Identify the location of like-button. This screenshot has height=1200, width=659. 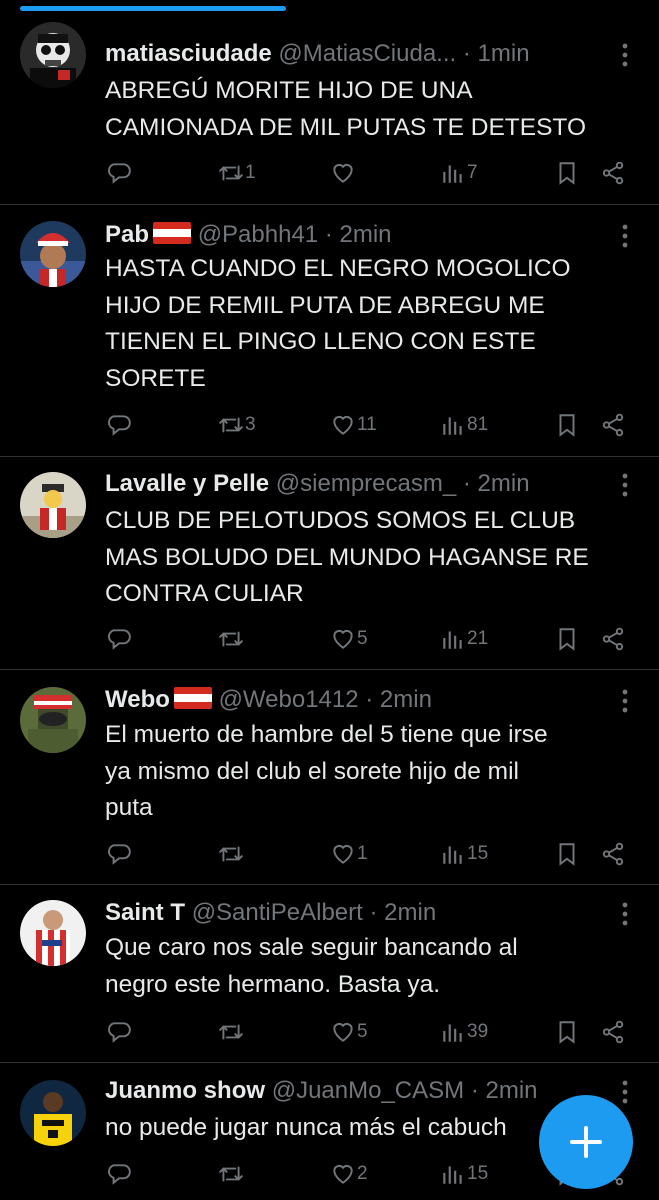
(343, 173).